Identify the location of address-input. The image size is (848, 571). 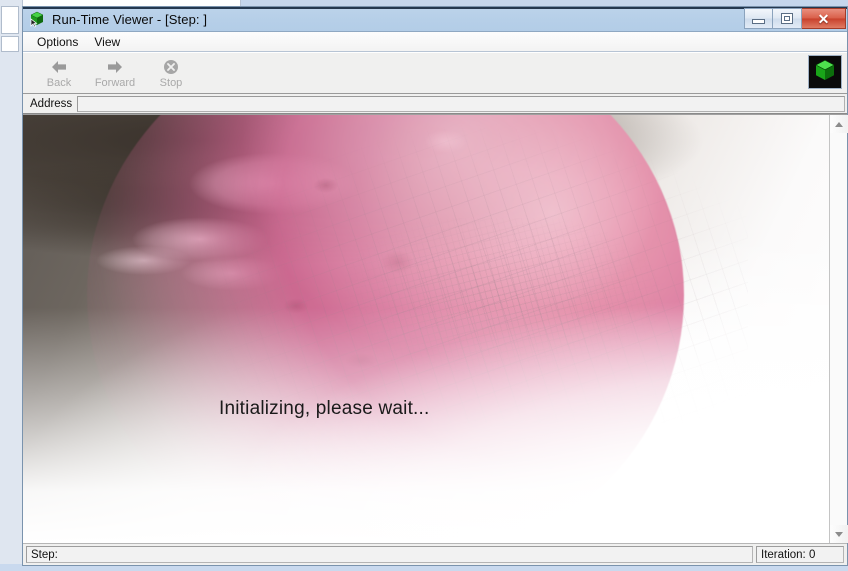
(461, 103).